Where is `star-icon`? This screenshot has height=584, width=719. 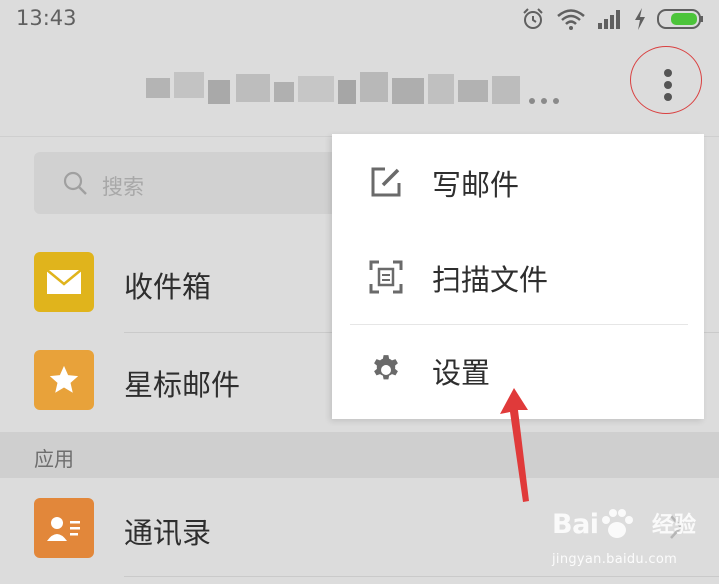 star-icon is located at coordinates (64, 379).